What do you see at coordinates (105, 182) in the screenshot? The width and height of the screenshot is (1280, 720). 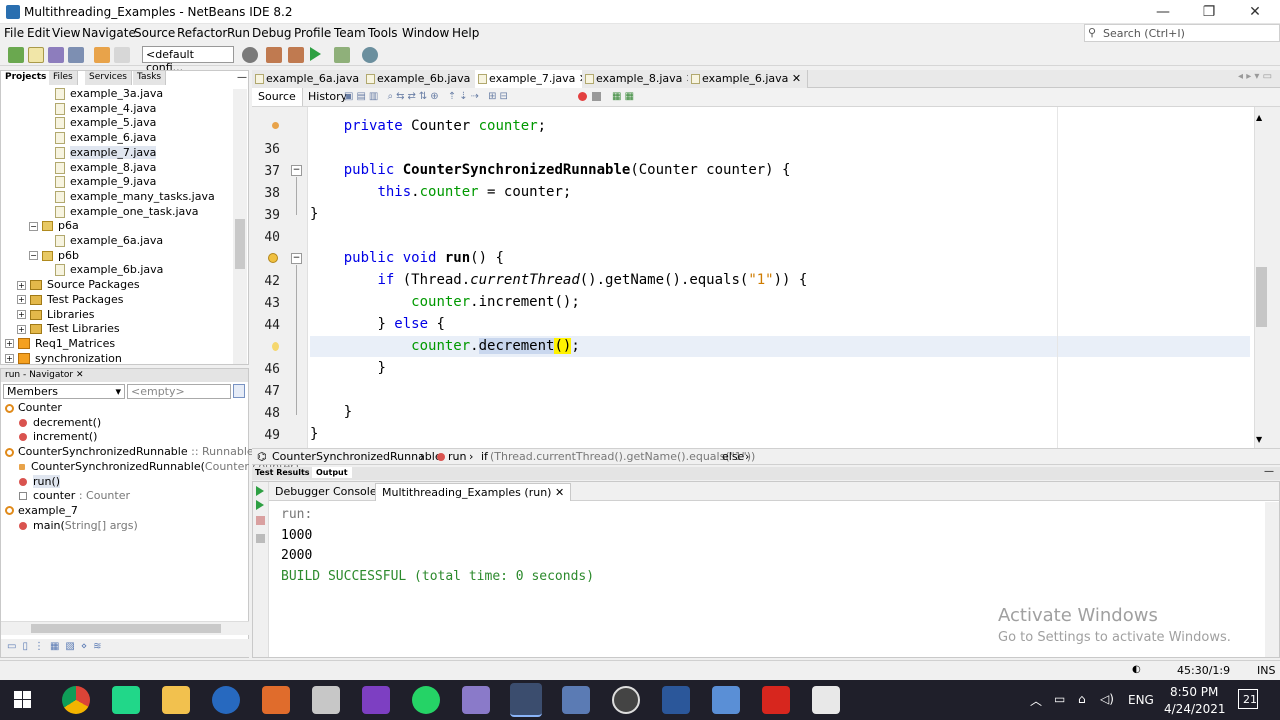 I see `project-tree-item: example_9.java` at bounding box center [105, 182].